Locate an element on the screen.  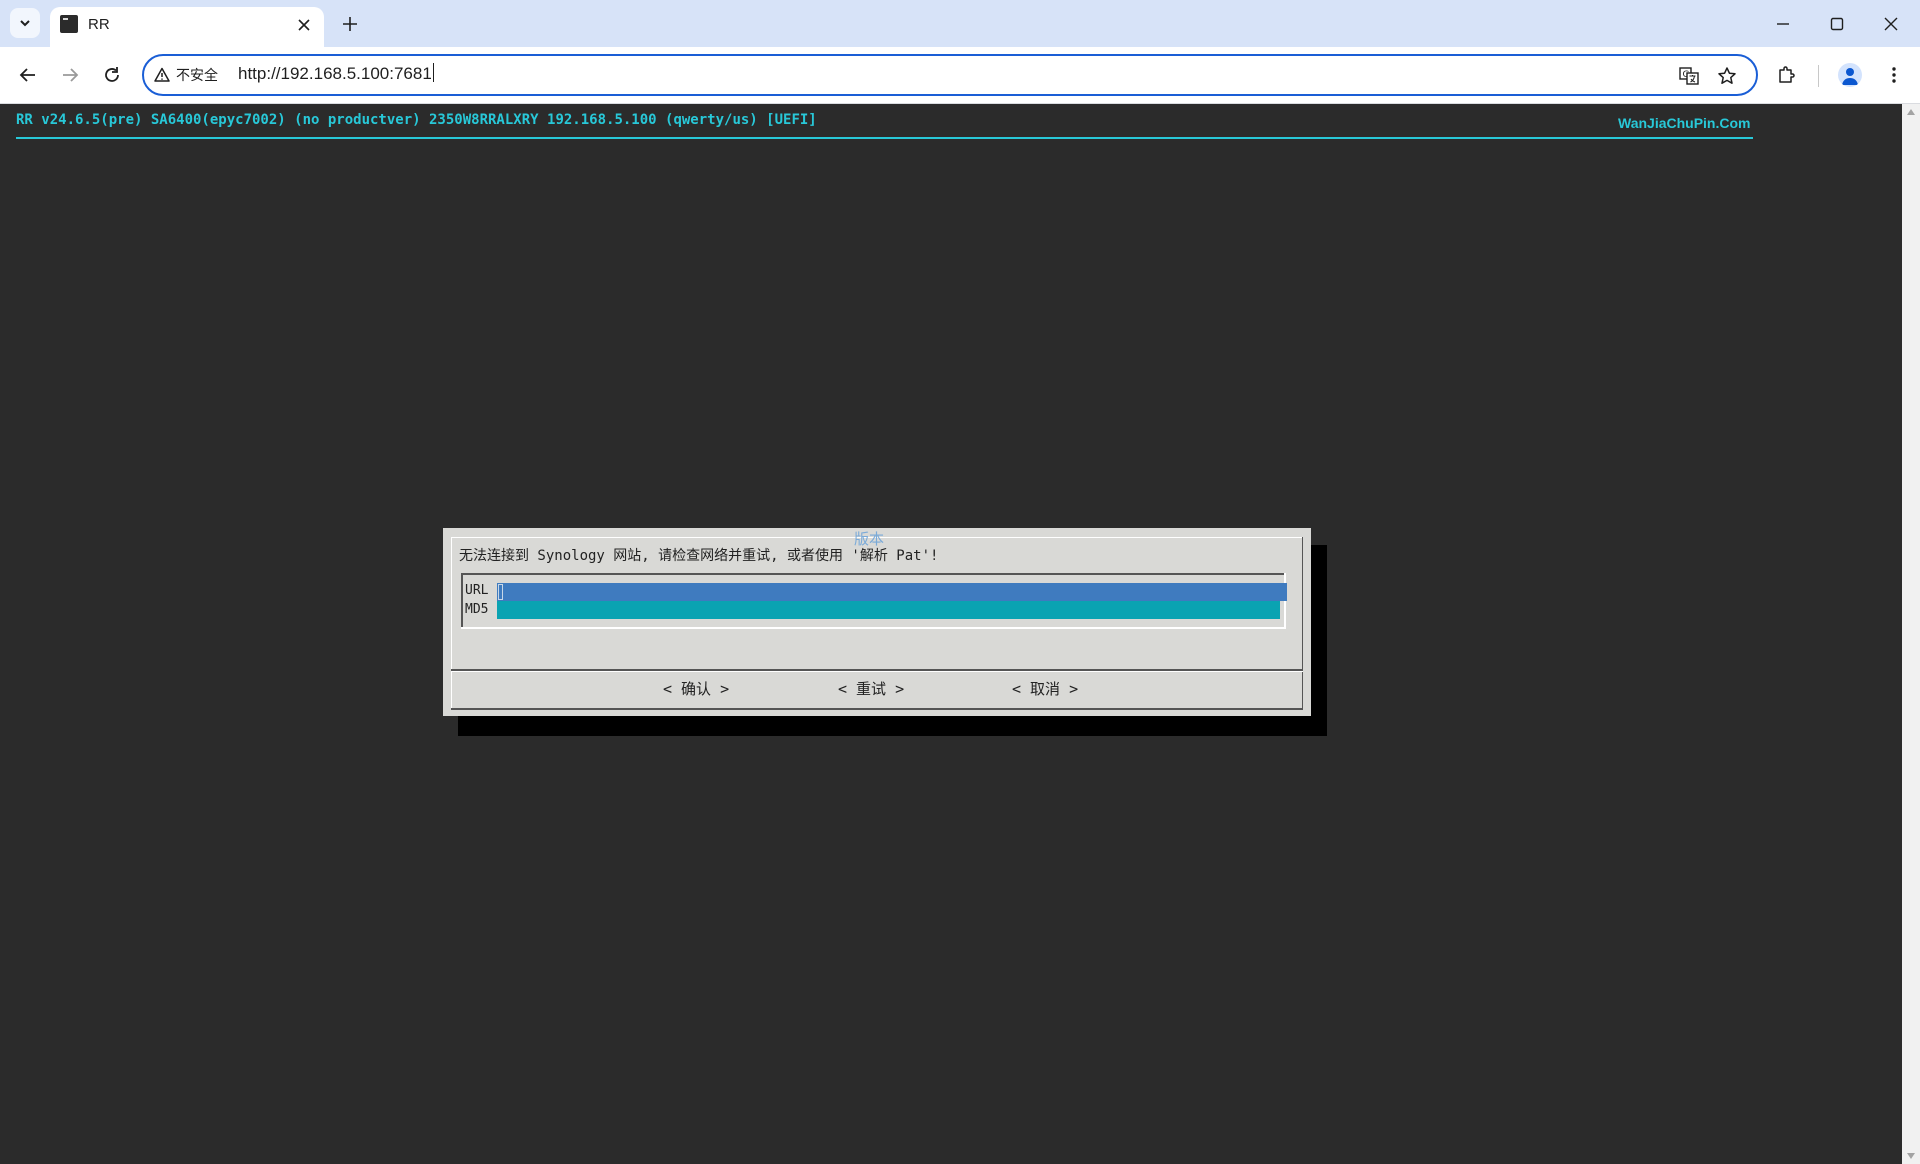
toolbar-divider is located at coordinates (1818, 76).